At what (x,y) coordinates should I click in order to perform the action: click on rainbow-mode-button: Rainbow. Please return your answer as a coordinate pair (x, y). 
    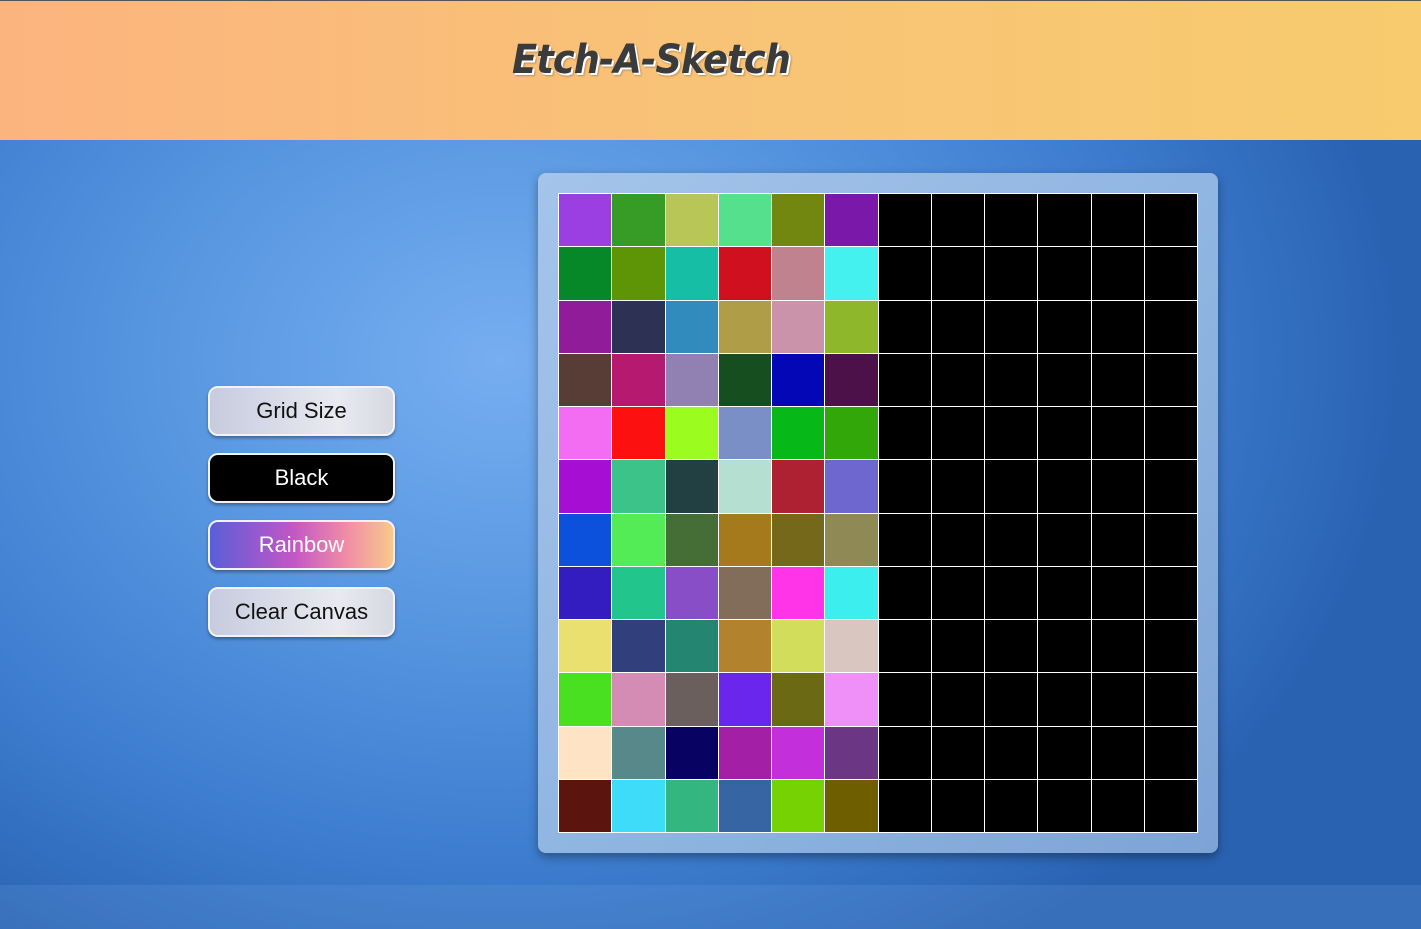
    Looking at the image, I should click on (301, 545).